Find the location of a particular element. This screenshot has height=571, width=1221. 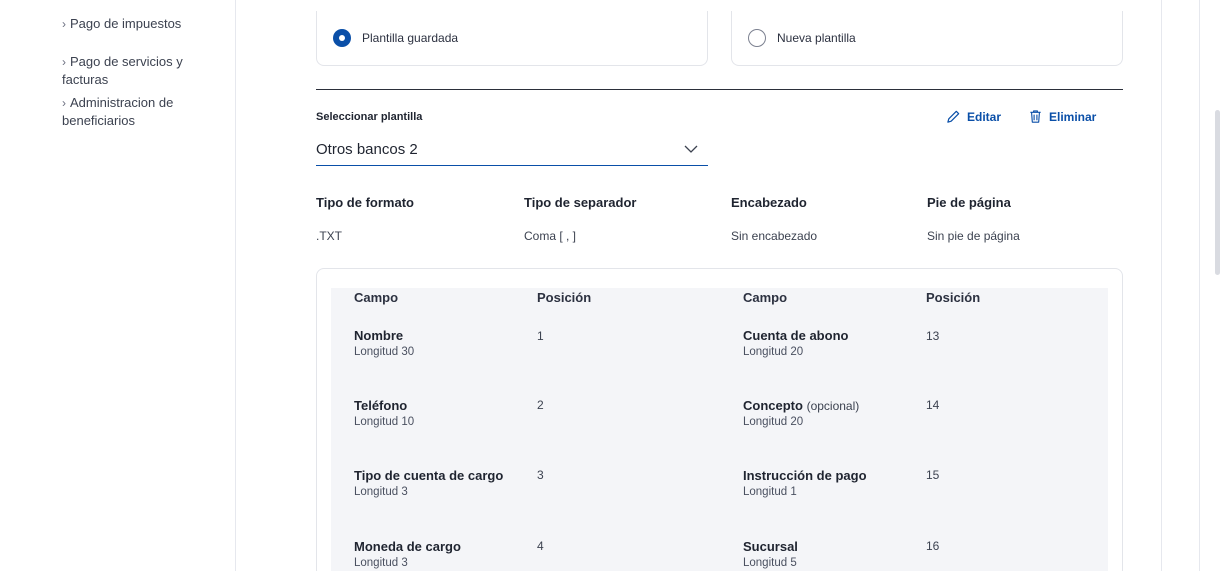

field-name: Nombre is located at coordinates (379, 335).